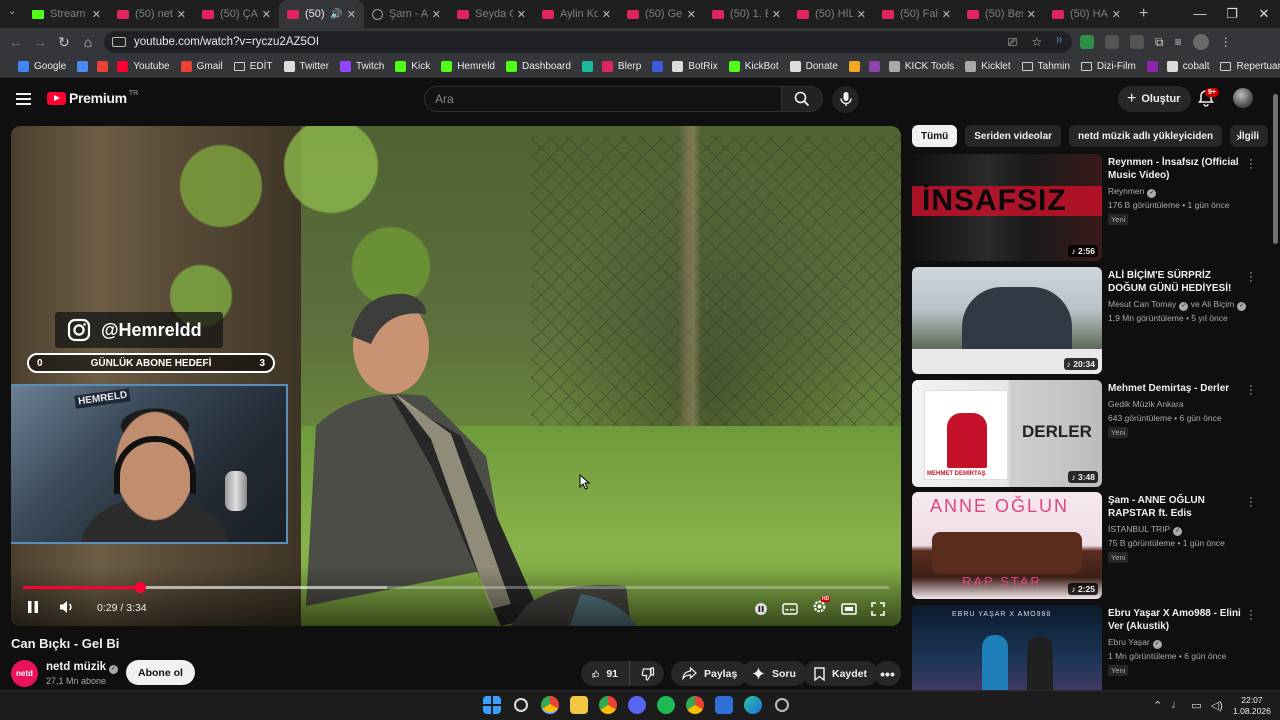 This screenshot has height=720, width=1280. What do you see at coordinates (1226, 42) in the screenshot?
I see `browser-menu-icon: ⋮` at bounding box center [1226, 42].